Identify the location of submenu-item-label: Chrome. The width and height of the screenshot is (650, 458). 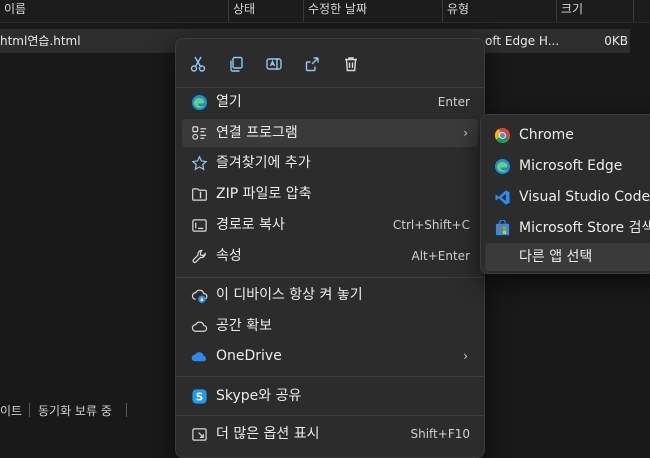
(546, 135).